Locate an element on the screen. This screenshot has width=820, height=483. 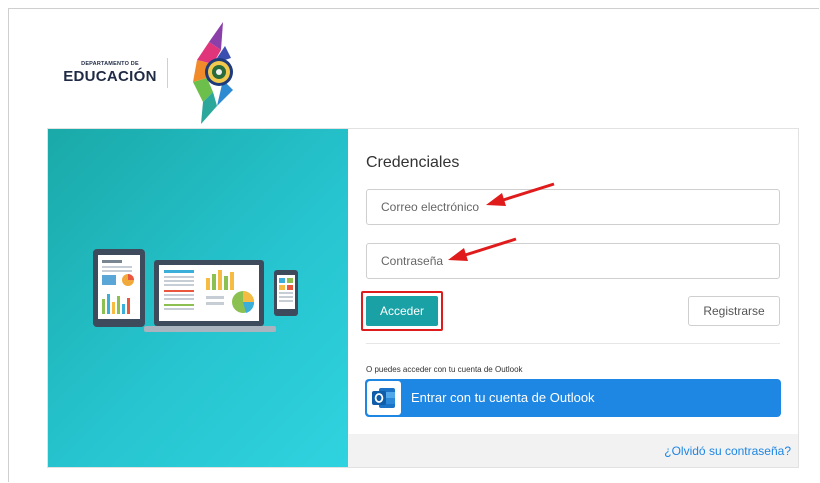
devices-illustration-icon is located at coordinates (195, 290).